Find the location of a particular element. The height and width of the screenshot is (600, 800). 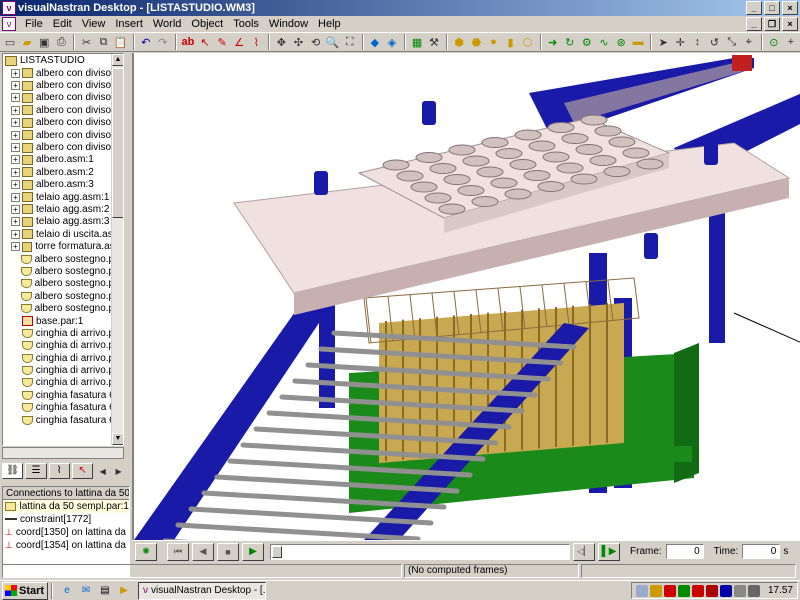

rotate-view-icon: ✥ is located at coordinates (281, 42).